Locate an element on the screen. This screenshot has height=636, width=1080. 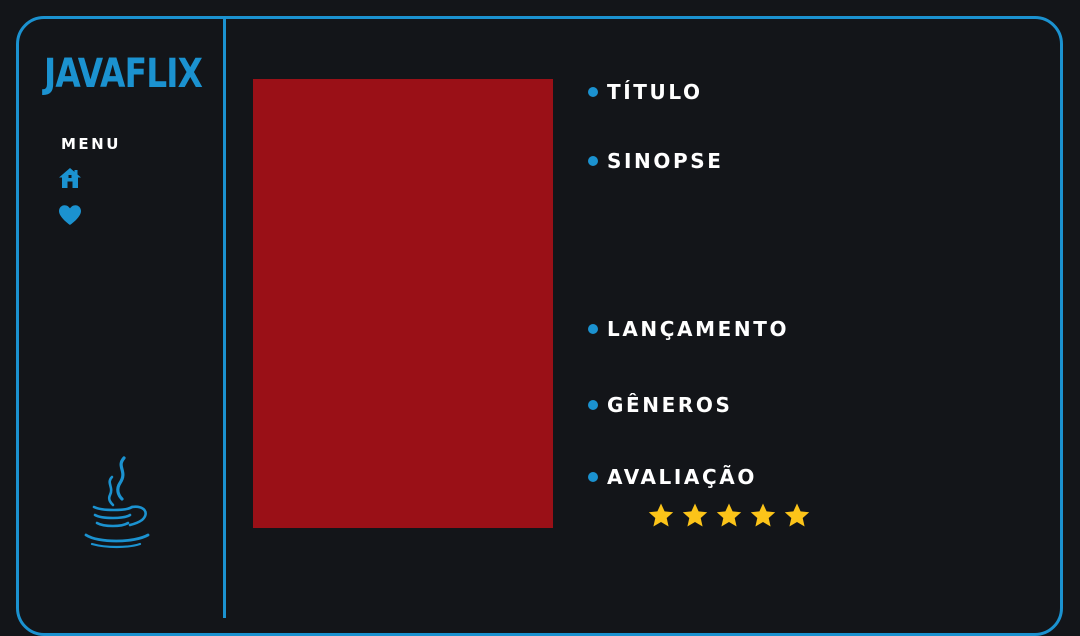
title-row: TÍTULO is located at coordinates (645, 92).